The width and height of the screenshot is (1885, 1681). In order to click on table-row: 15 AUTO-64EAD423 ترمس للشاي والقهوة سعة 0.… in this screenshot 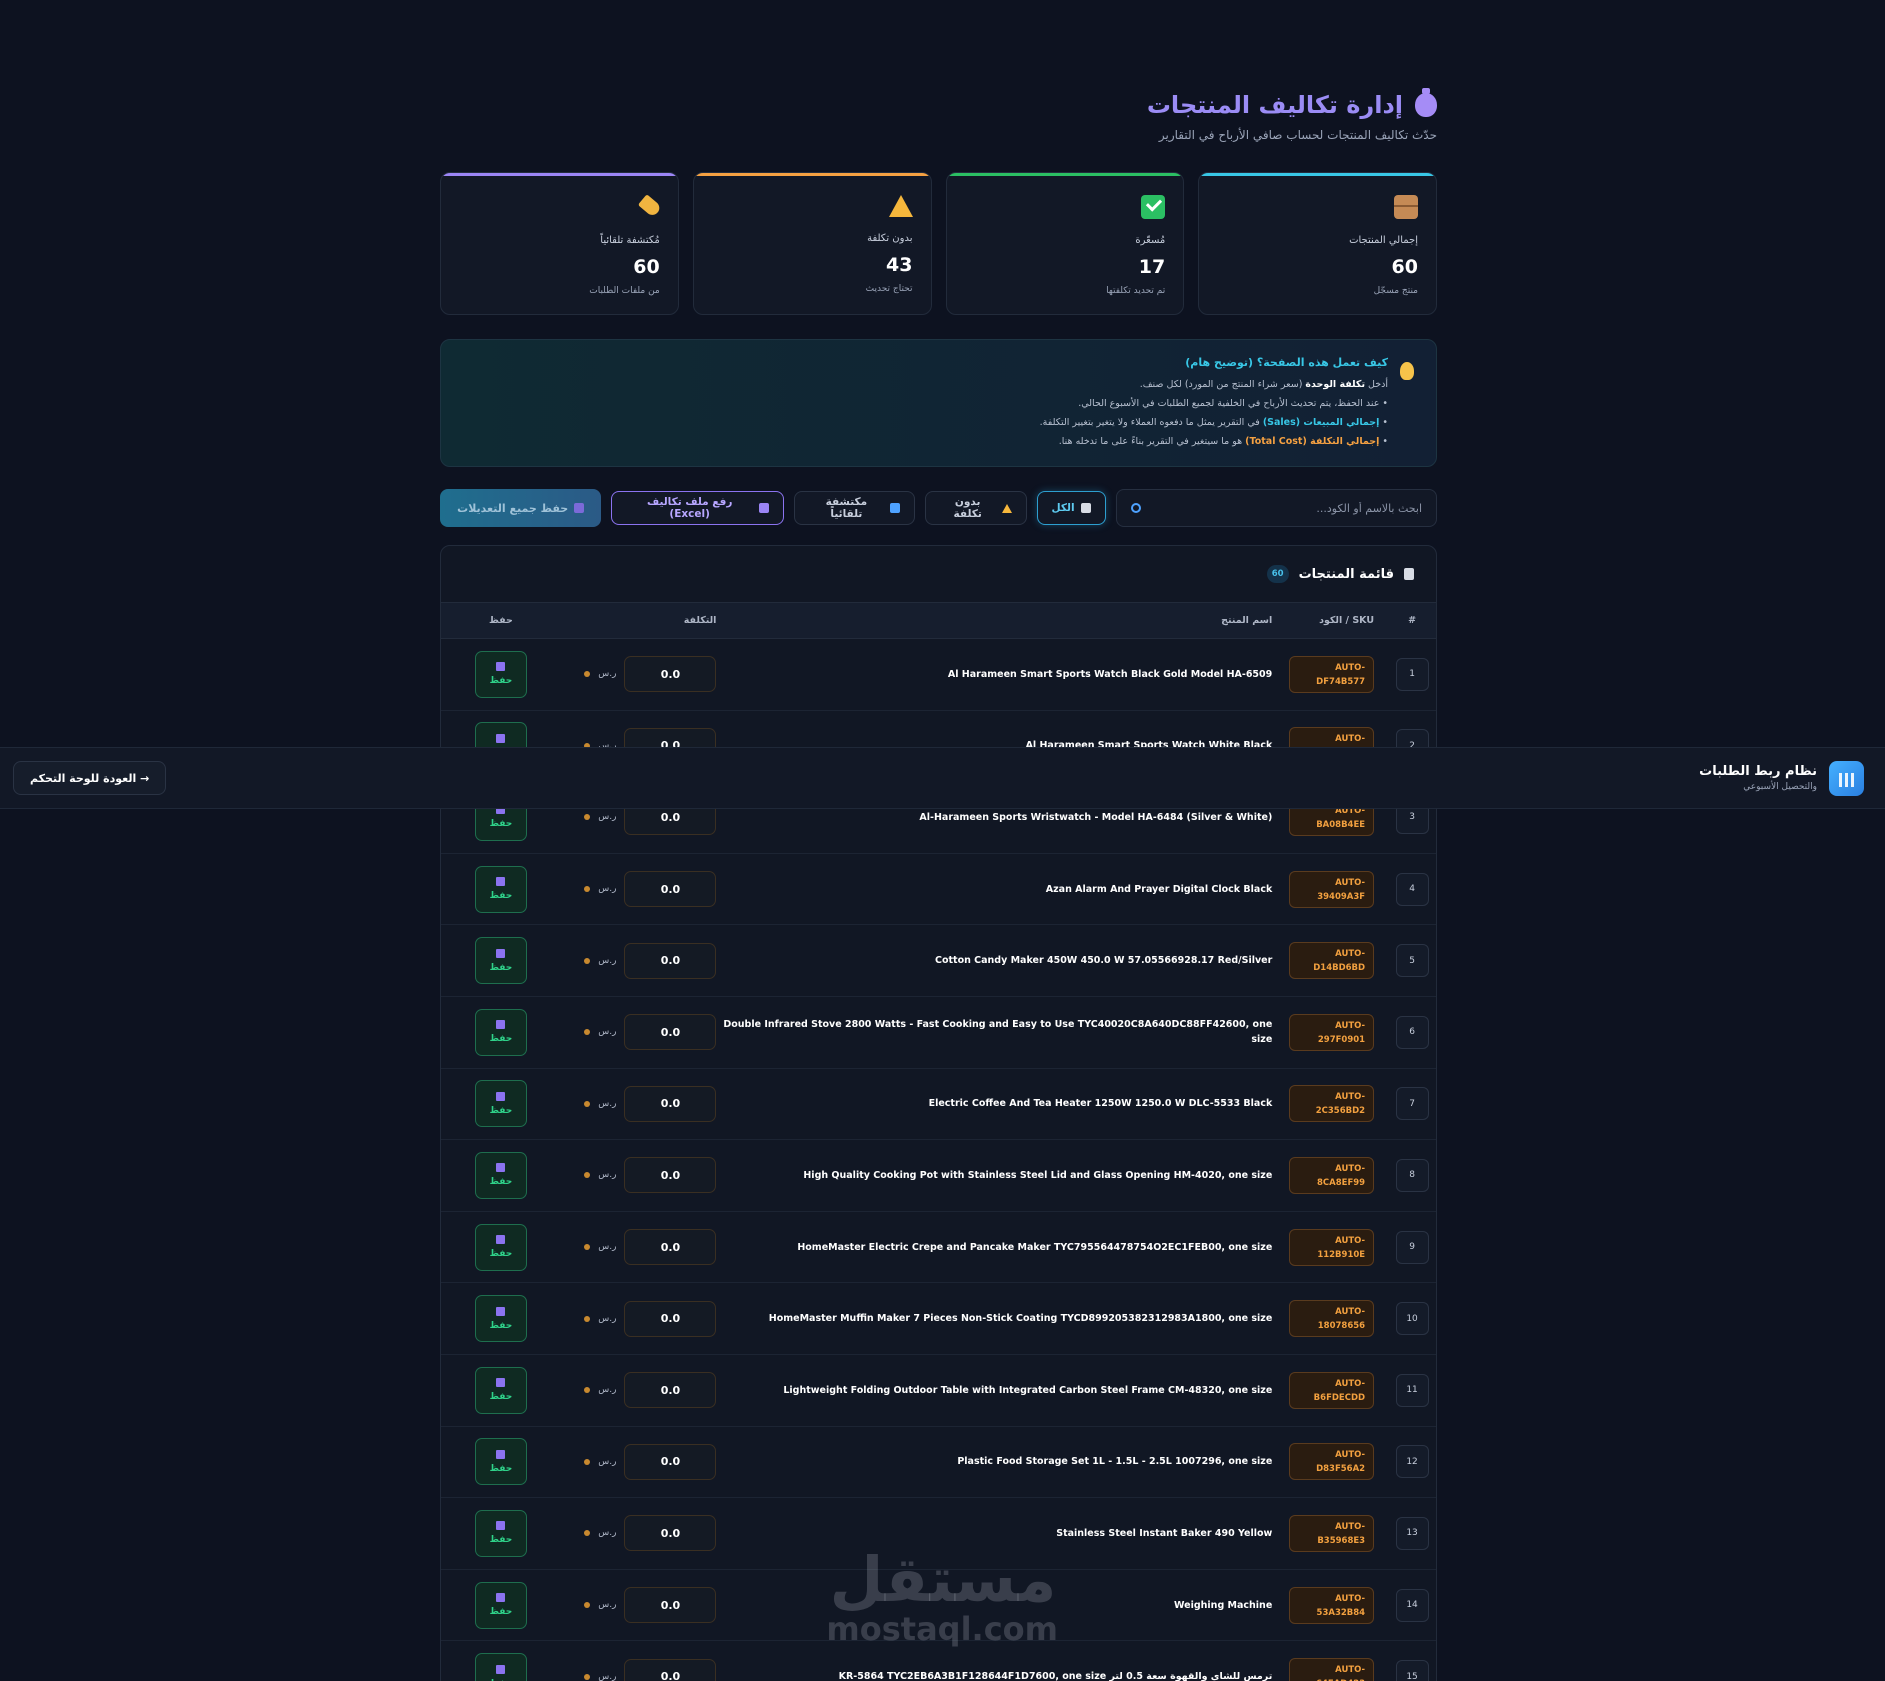, I will do `click(938, 1661)`.